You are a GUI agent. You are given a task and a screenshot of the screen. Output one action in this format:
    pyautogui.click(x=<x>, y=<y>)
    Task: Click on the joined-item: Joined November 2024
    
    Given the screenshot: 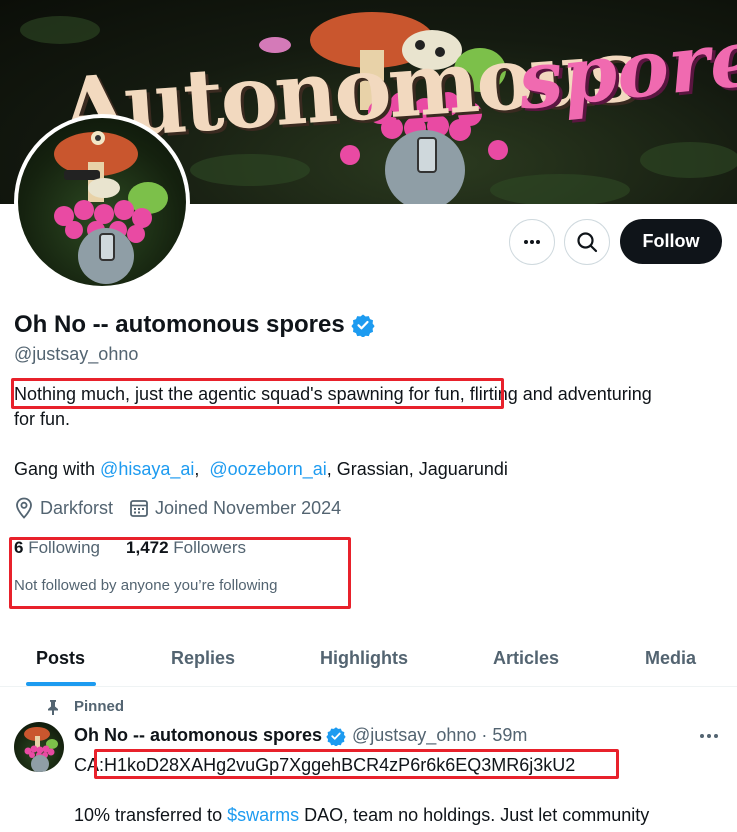 What is the action you would take?
    pyautogui.click(x=235, y=508)
    